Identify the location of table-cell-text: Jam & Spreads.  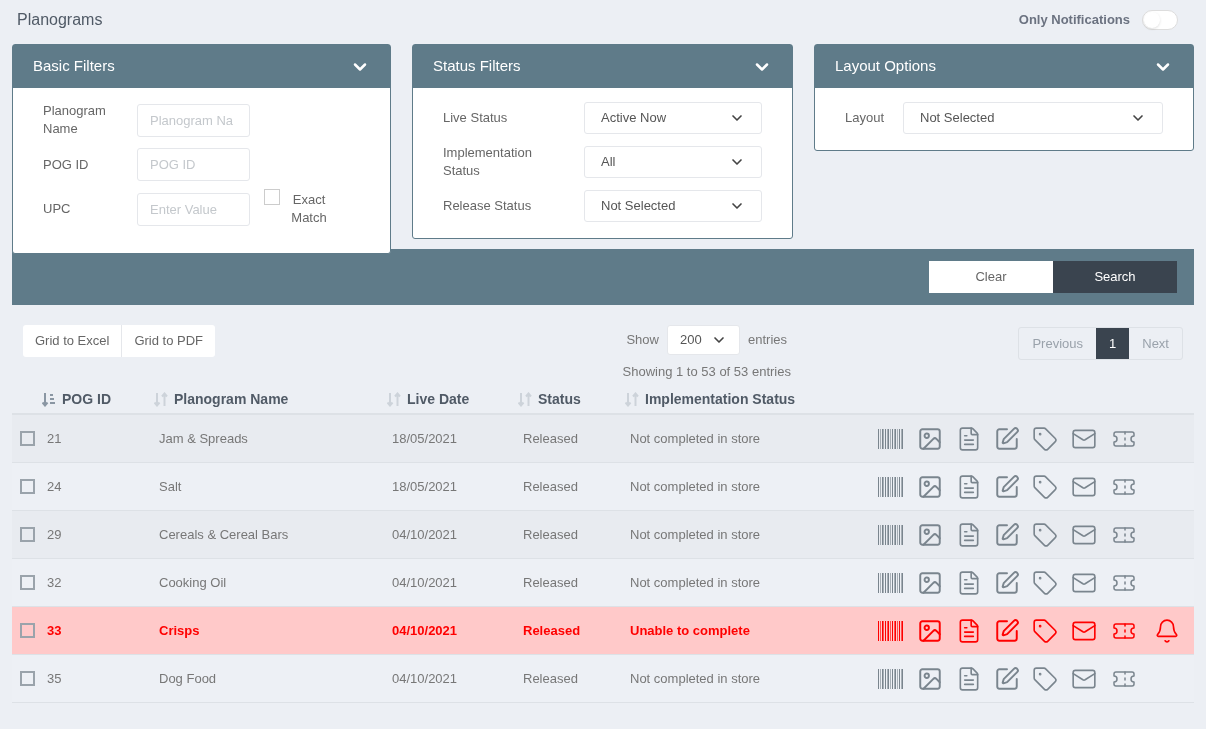
(204, 438).